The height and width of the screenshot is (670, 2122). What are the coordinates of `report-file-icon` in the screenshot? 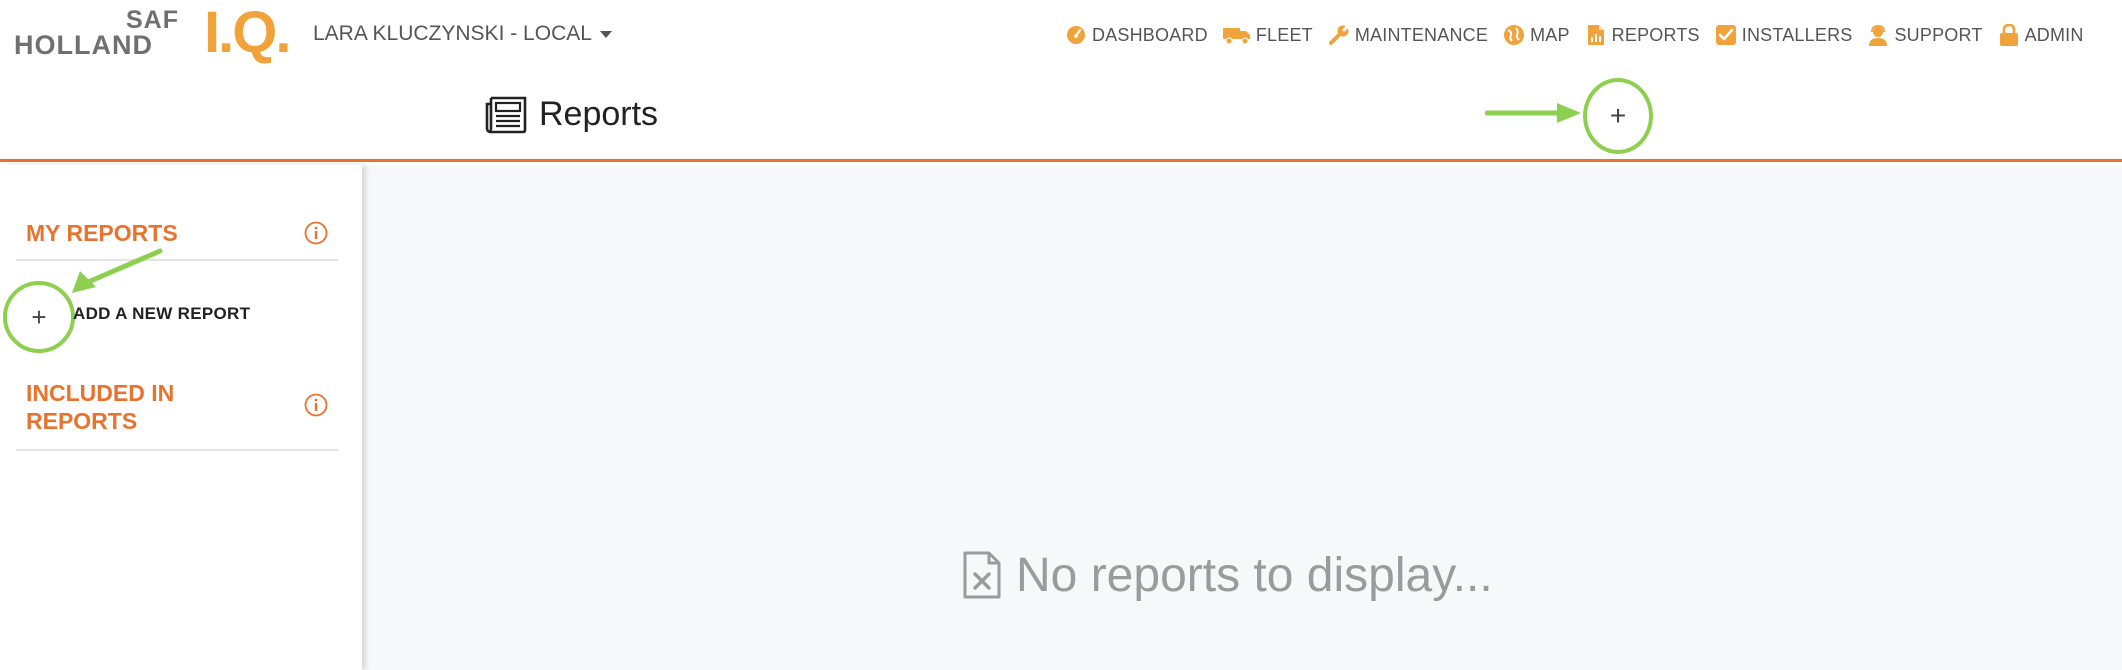 It's located at (1596, 35).